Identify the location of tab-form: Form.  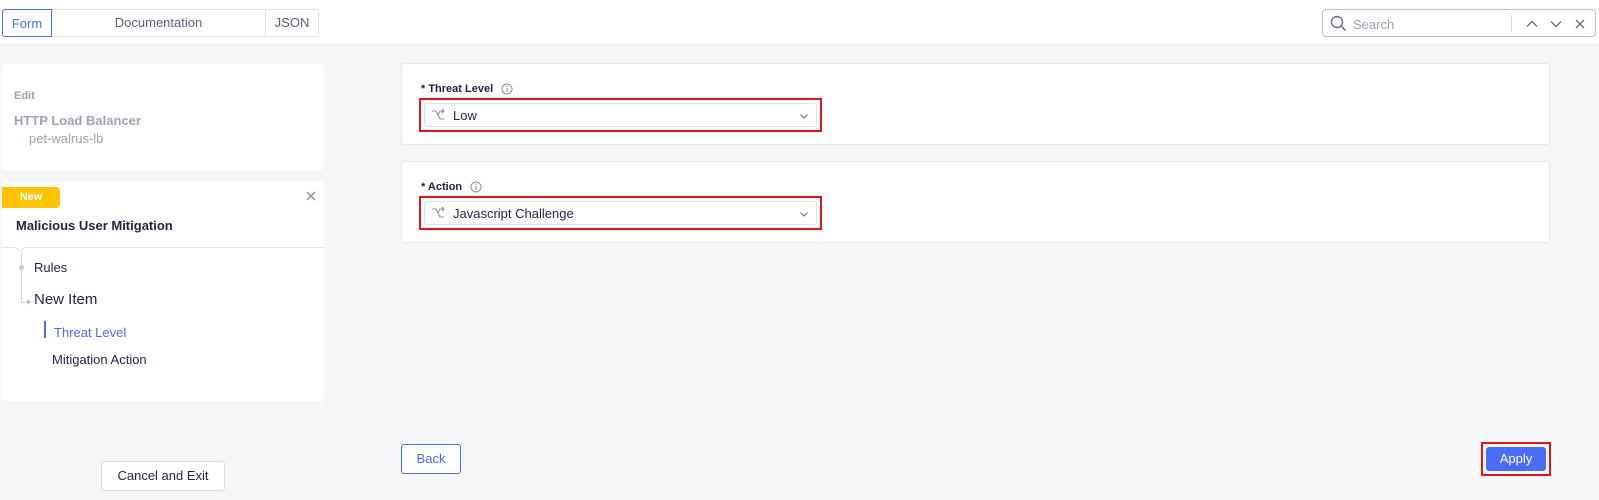
(27, 23).